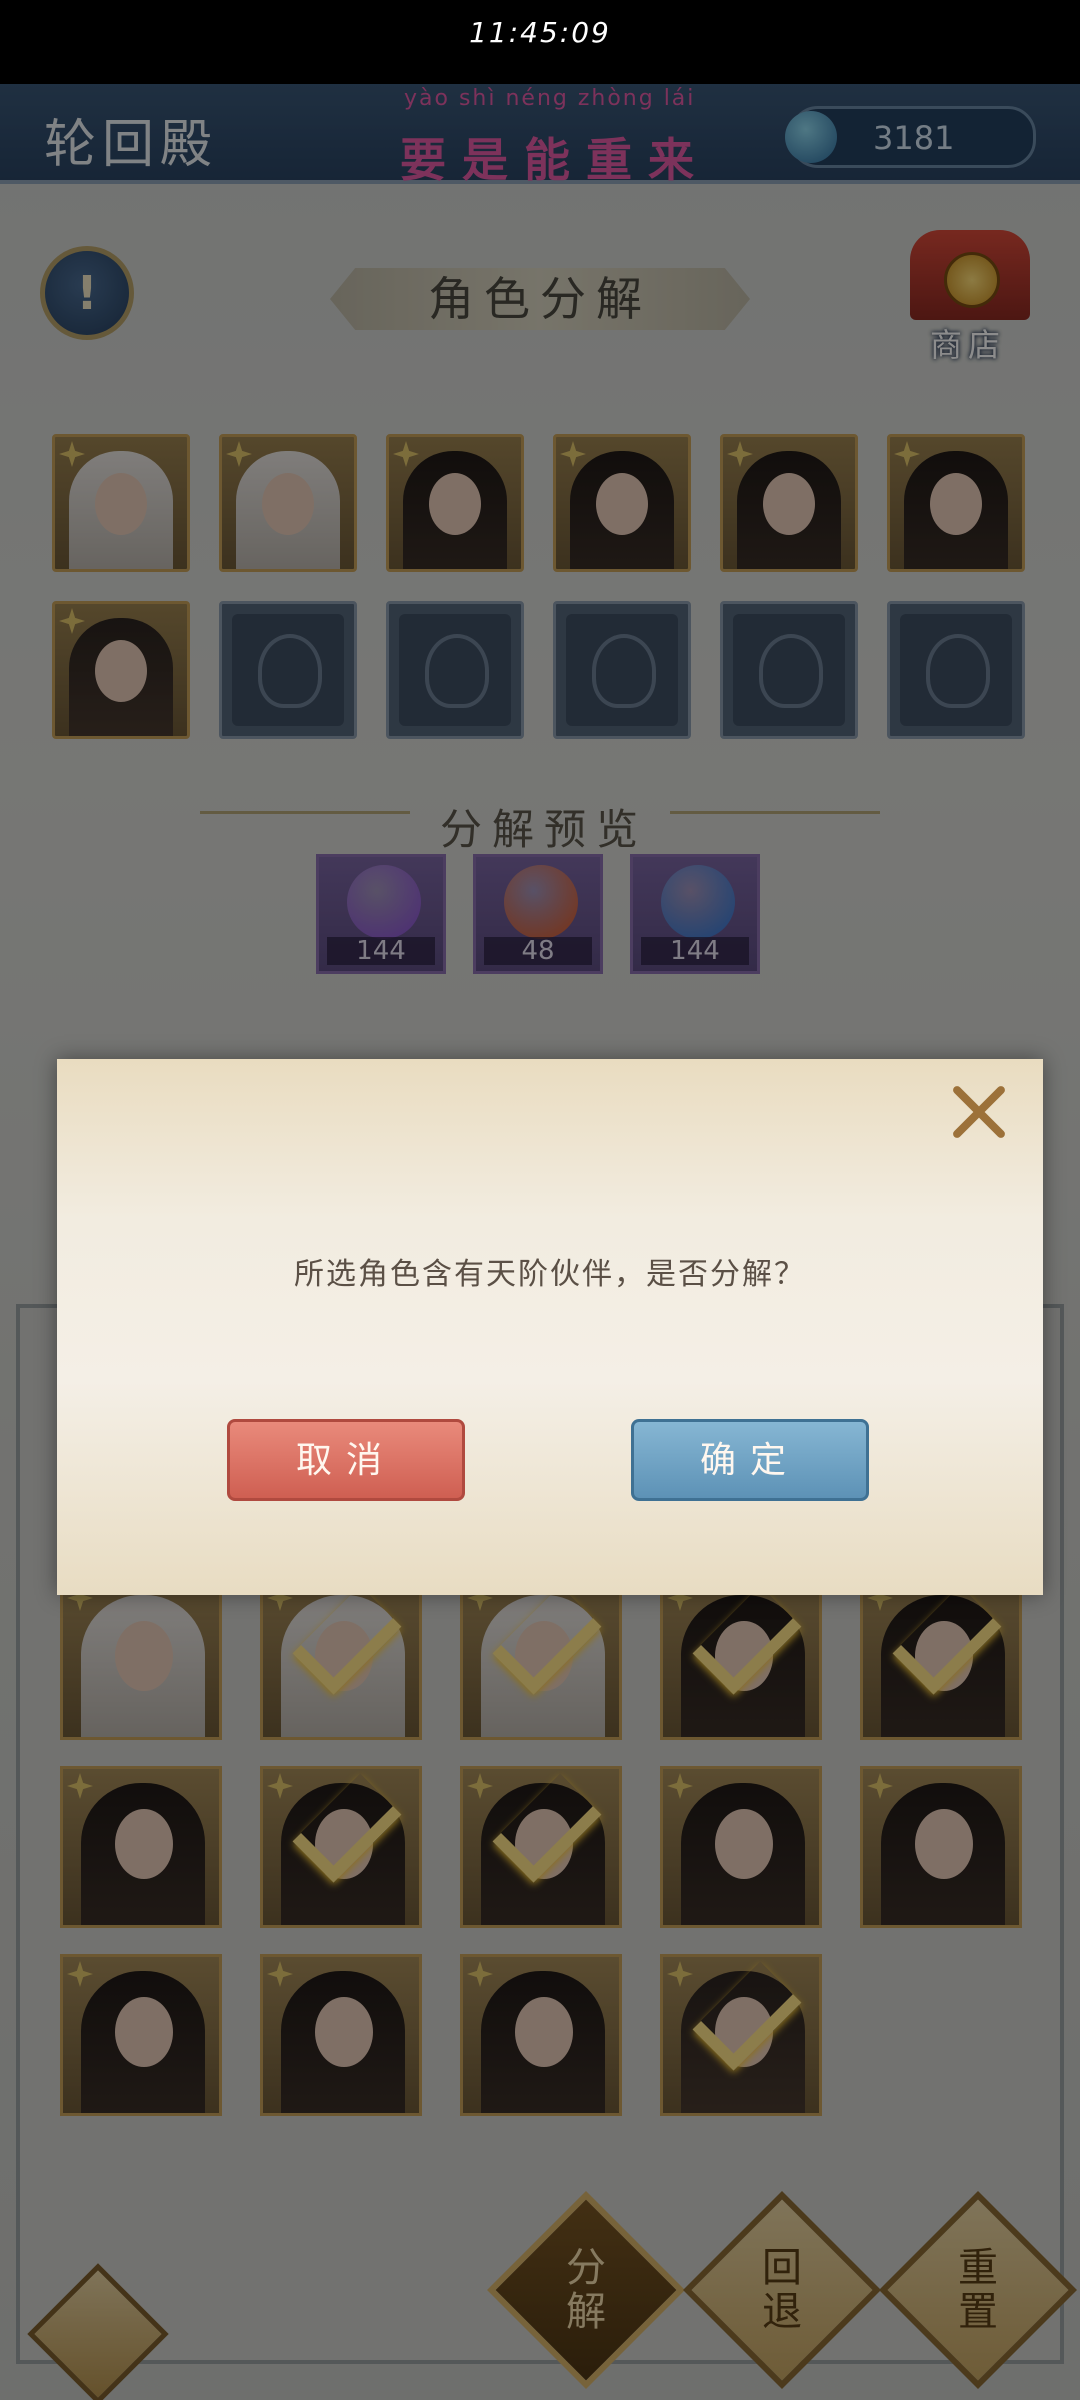 This screenshot has width=1080, height=2400. What do you see at coordinates (550, 1274) in the screenshot?
I see `dialog-message: 所选角色含有天阶伙伴，是否分解？` at bounding box center [550, 1274].